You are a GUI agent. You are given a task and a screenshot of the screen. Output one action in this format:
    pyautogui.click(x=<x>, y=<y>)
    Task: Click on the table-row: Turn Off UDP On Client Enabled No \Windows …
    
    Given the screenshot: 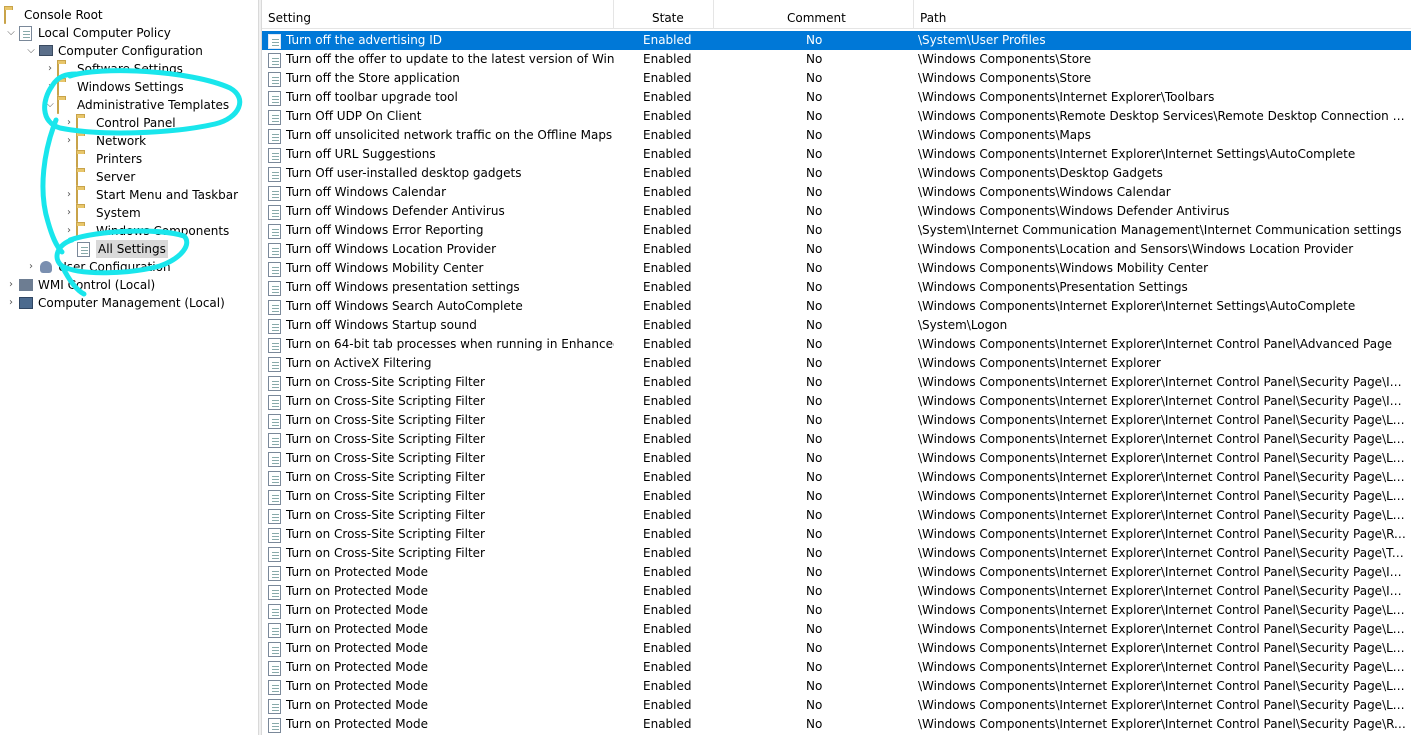 What is the action you would take?
    pyautogui.click(x=836, y=116)
    